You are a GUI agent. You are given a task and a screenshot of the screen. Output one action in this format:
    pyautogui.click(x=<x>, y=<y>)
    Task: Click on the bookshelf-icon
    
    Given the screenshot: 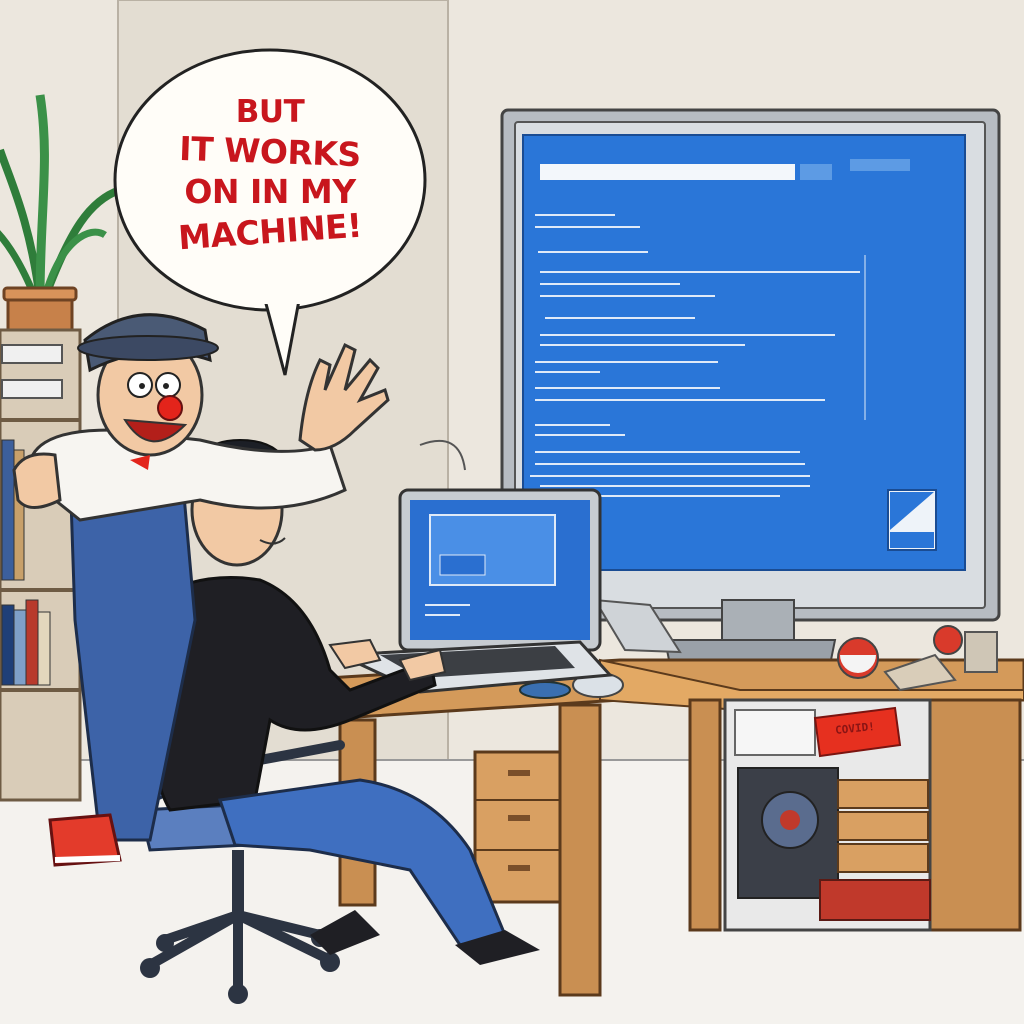 What is the action you would take?
    pyautogui.click(x=41, y=565)
    